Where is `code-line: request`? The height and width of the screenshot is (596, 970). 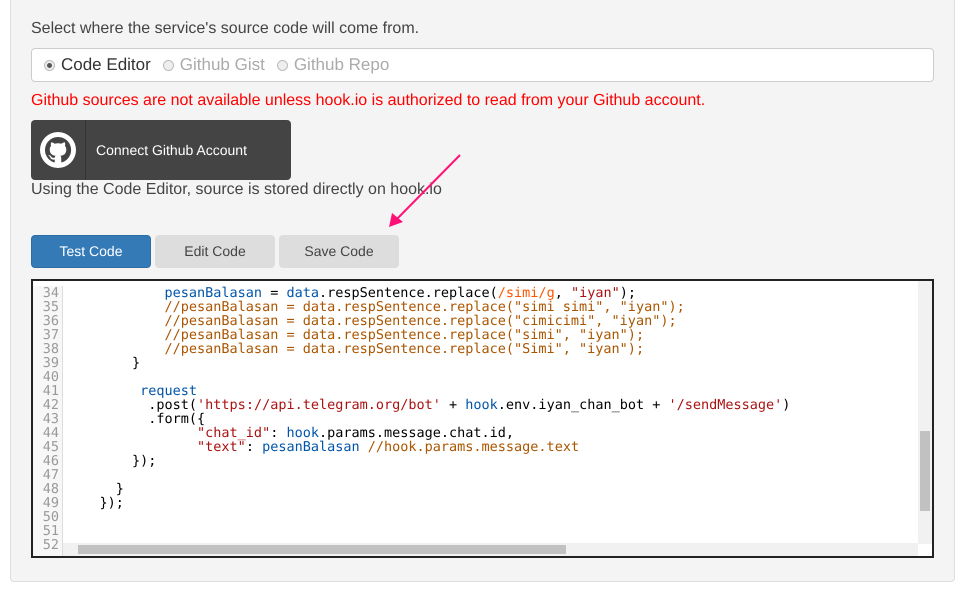
code-line: request is located at coordinates (168, 391).